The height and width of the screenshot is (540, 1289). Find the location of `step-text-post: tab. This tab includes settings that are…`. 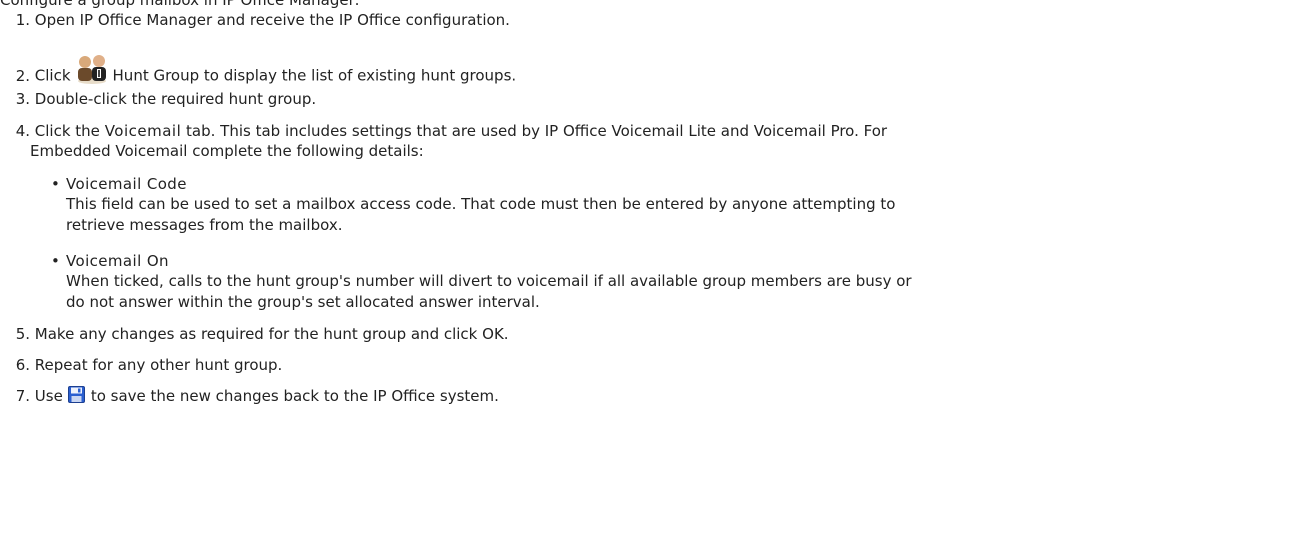

step-text-post: tab. This tab includes settings that are… is located at coordinates (537, 131).